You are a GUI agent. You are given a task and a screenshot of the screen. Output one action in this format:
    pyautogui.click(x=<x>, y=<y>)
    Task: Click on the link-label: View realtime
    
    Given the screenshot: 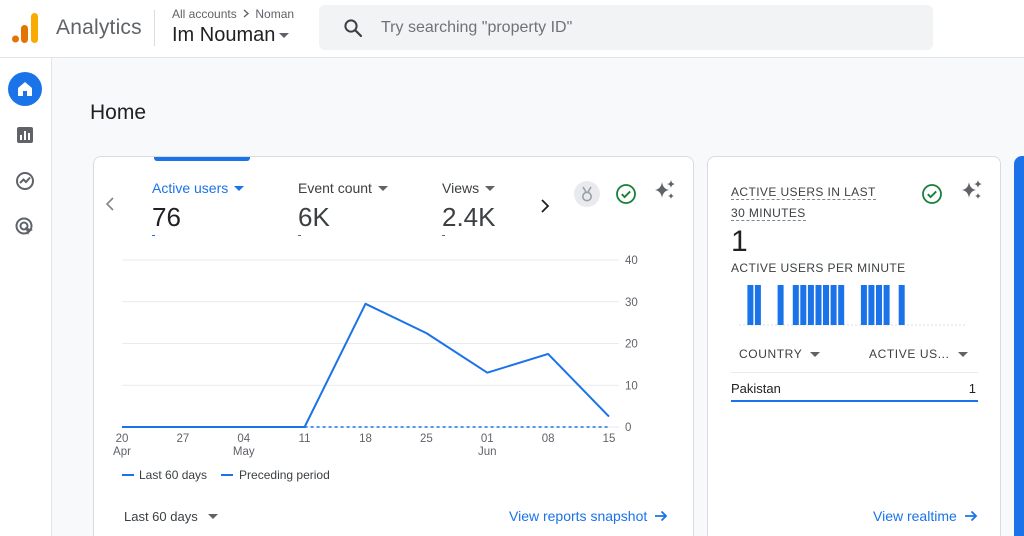 What is the action you would take?
    pyautogui.click(x=915, y=516)
    